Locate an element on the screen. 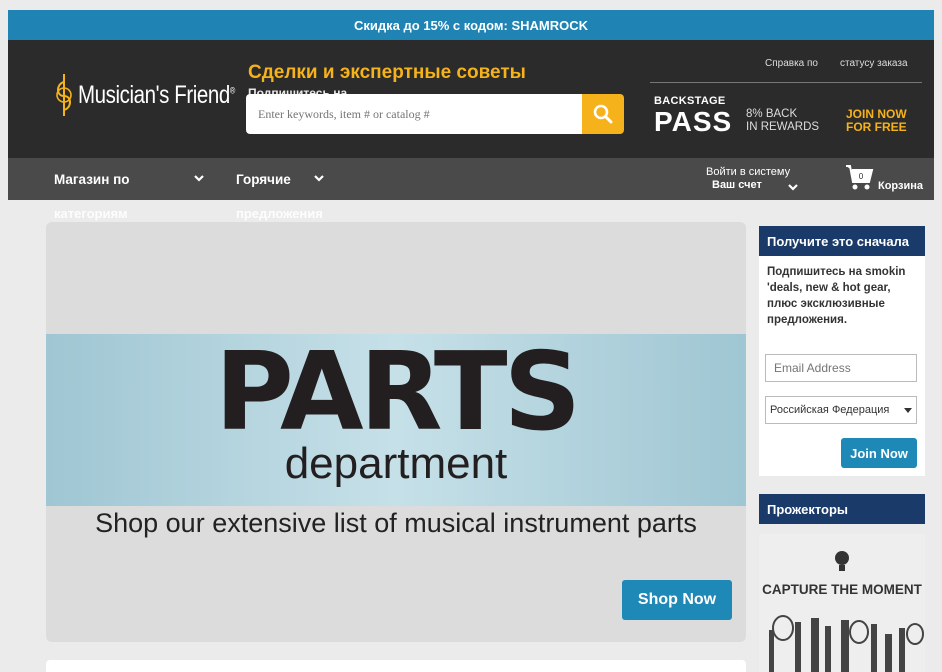 This screenshot has height=672, width=942. site-logo: Musician's Friend® is located at coordinates (161, 95).